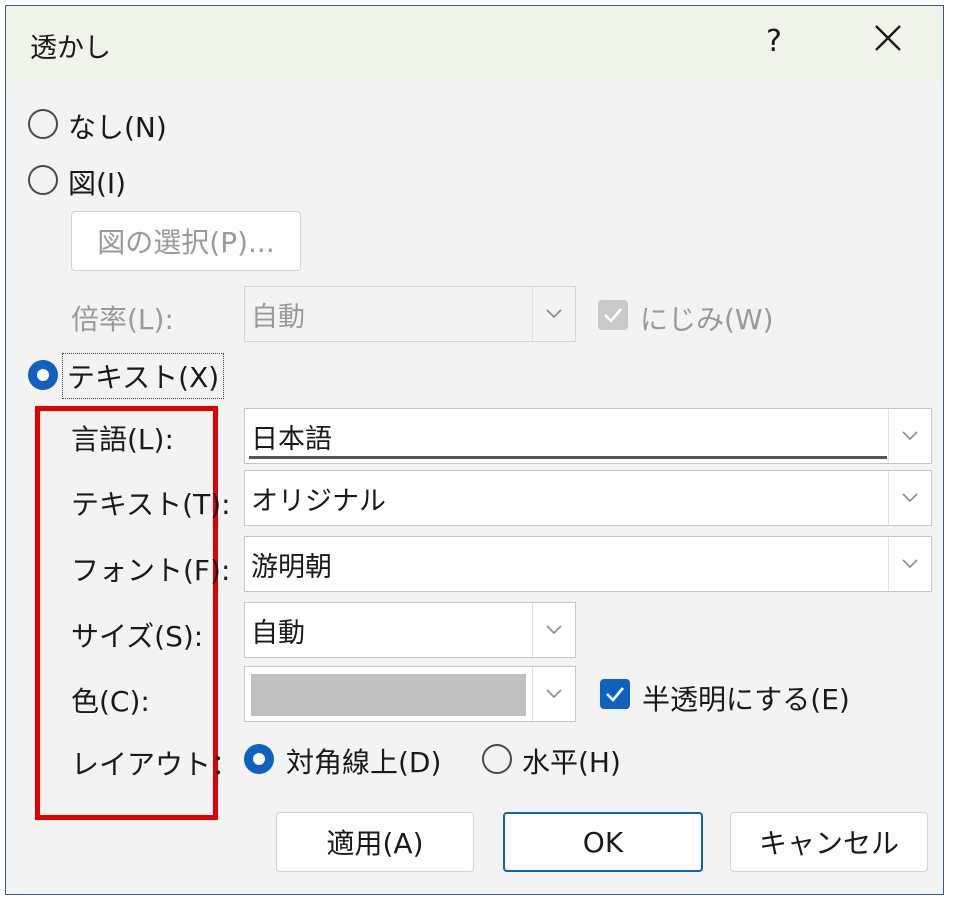  I want to click on cancel-button: キャンセル, so click(829, 842).